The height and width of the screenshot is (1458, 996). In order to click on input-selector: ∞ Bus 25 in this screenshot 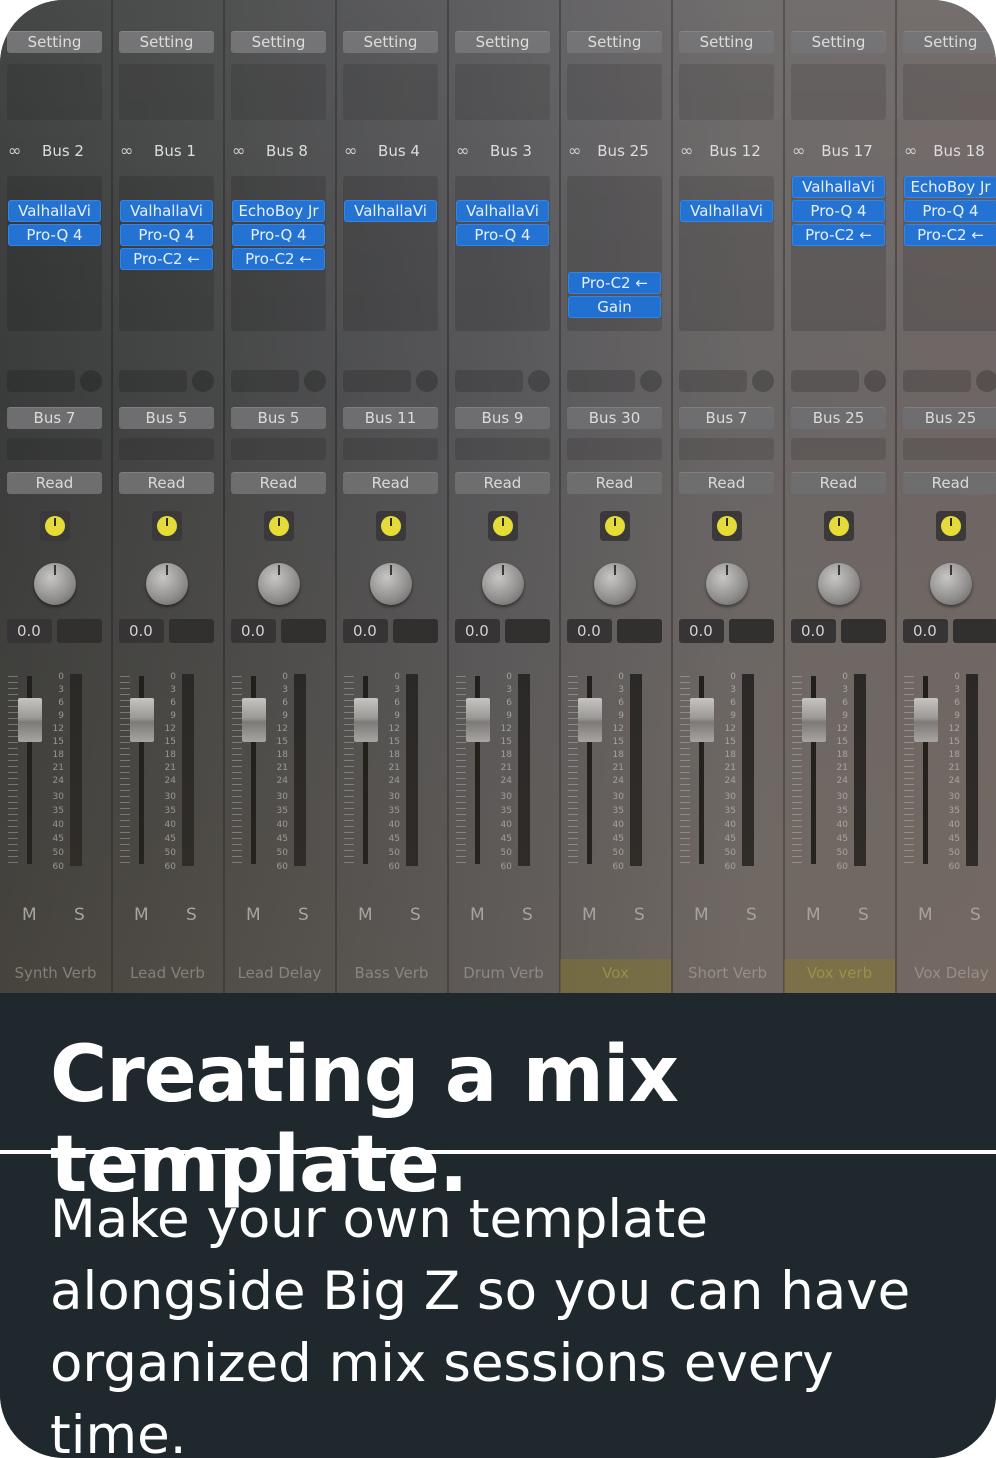, I will do `click(614, 151)`.